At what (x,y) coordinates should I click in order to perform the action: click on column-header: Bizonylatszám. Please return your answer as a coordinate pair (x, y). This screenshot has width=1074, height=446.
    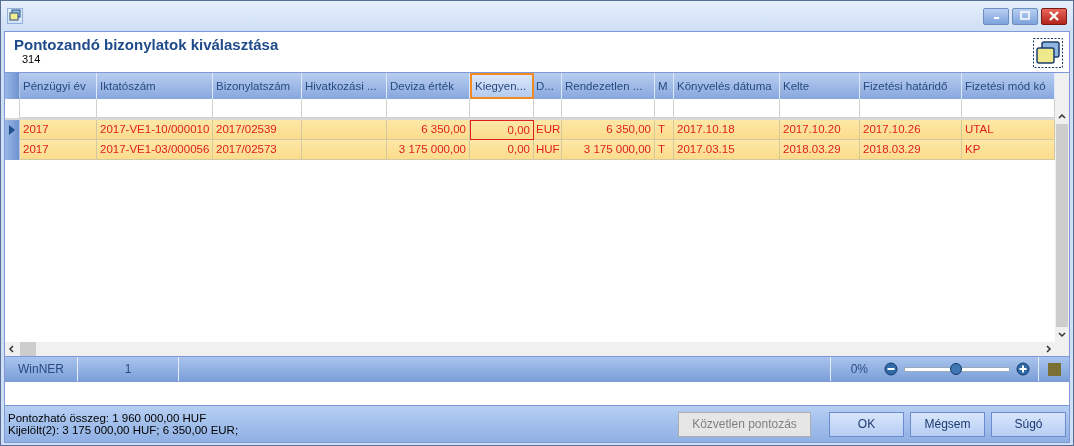
    Looking at the image, I should click on (257, 86).